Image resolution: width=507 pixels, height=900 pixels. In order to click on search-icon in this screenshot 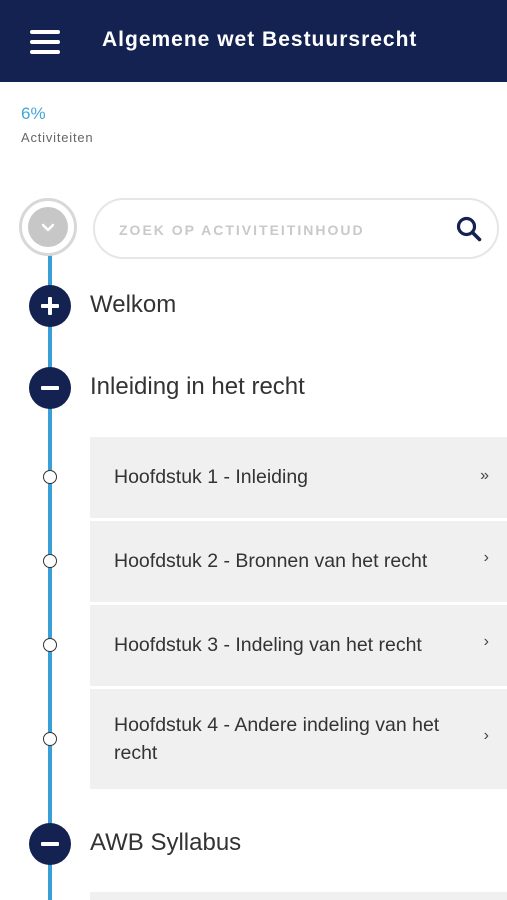, I will do `click(469, 229)`.